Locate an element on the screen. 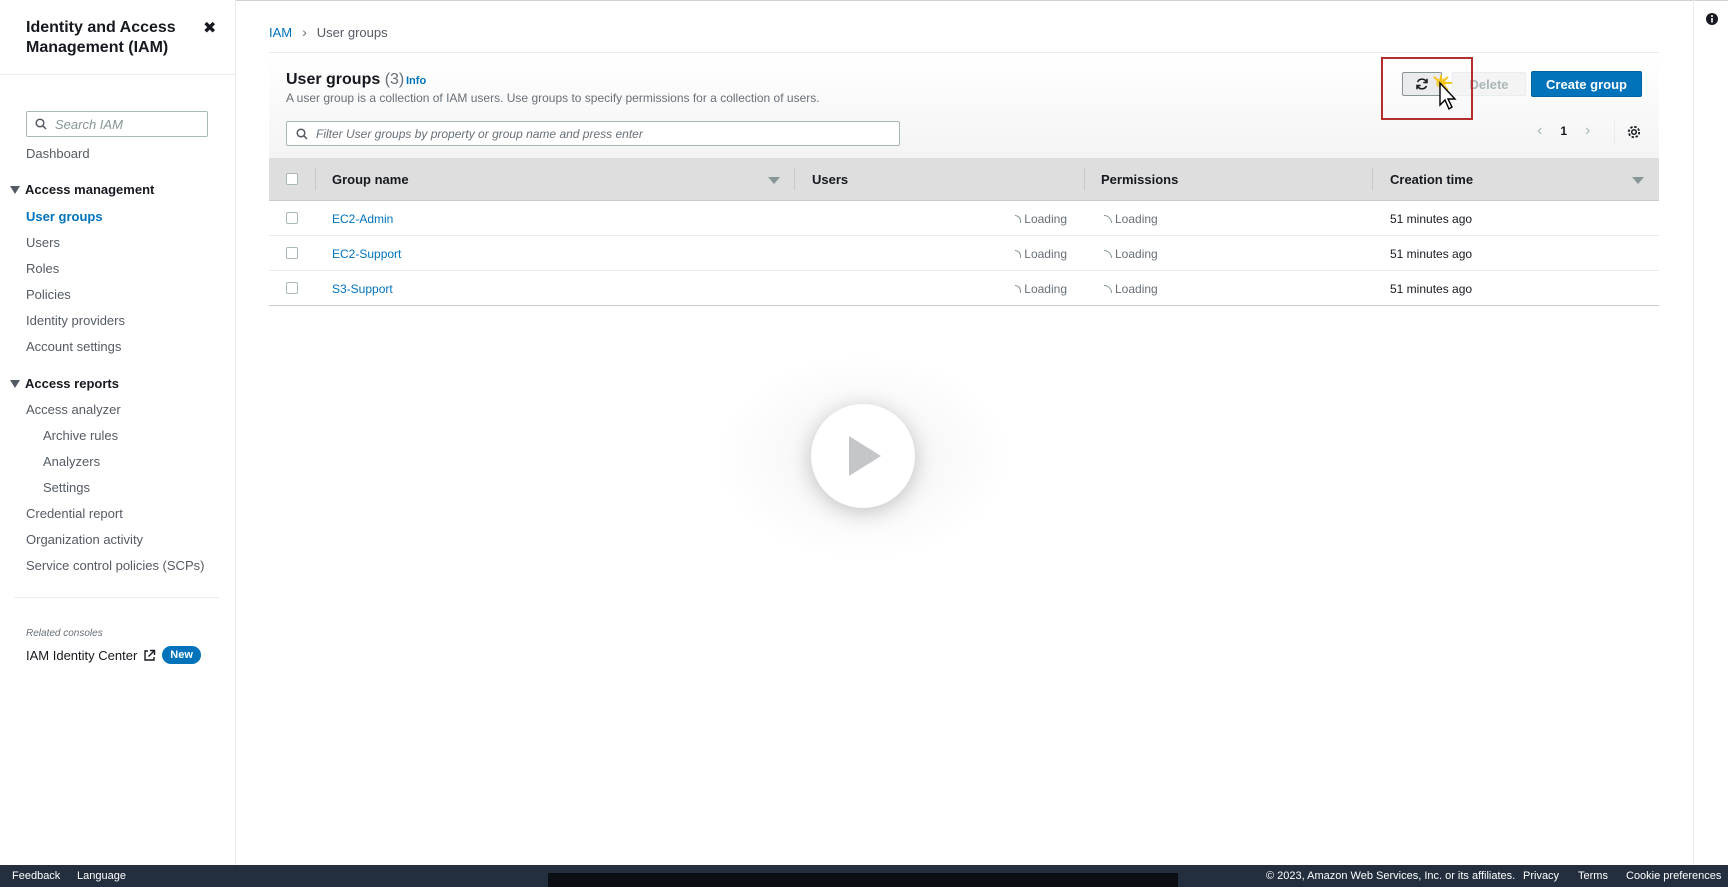 Image resolution: width=1728 pixels, height=887 pixels. sidebar-divider is located at coordinates (116, 597).